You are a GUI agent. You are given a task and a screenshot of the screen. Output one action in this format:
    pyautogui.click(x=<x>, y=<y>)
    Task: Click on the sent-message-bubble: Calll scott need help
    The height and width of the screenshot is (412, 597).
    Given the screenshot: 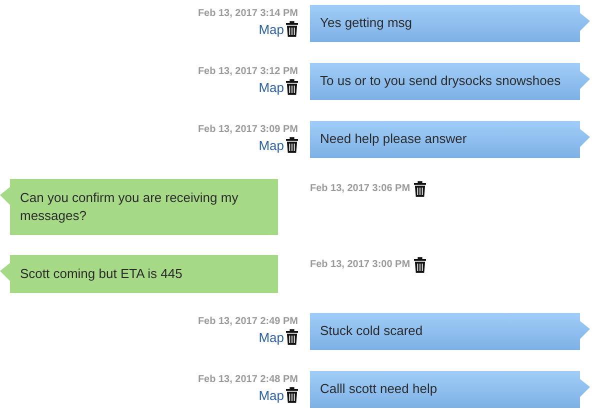 What is the action you would take?
    pyautogui.click(x=450, y=389)
    